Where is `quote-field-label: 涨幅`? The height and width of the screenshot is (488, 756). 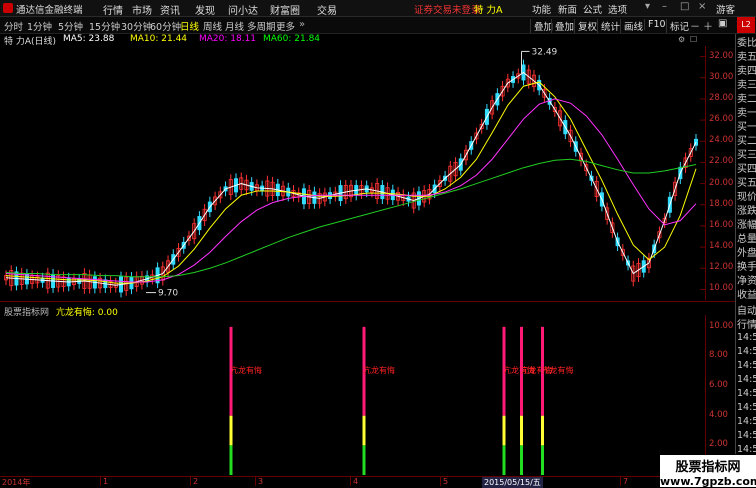
quote-field-label: 涨幅 is located at coordinates (746, 225).